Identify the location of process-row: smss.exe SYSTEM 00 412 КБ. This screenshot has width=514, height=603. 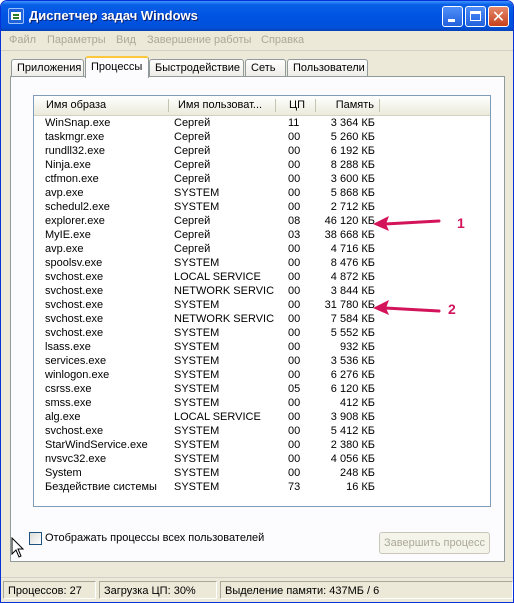
(262, 403).